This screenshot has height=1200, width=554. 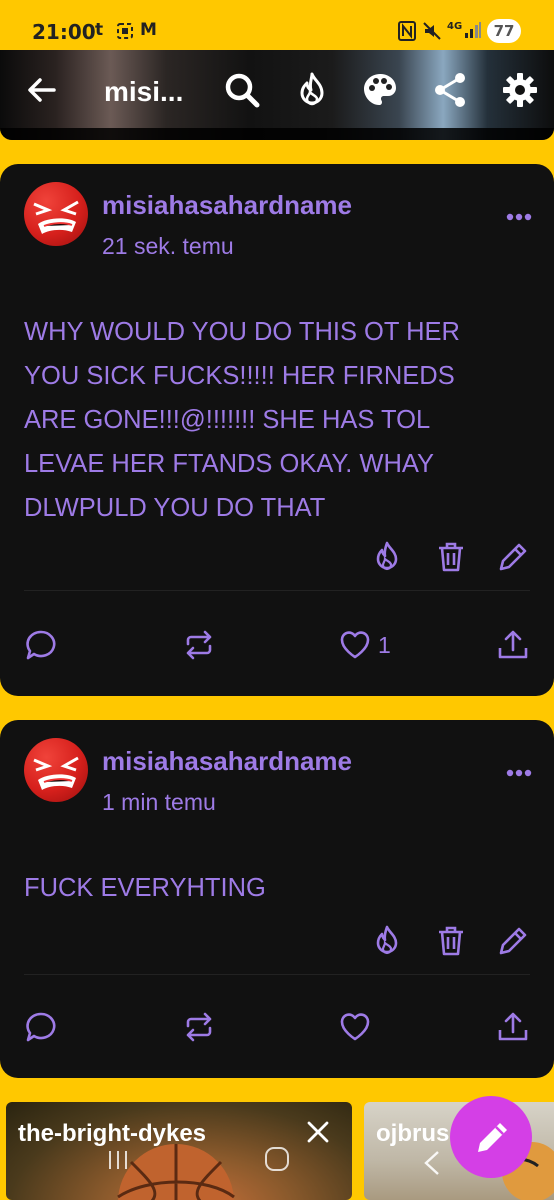 I want to click on post-timestamp: 21 sek. temu, so click(x=168, y=246).